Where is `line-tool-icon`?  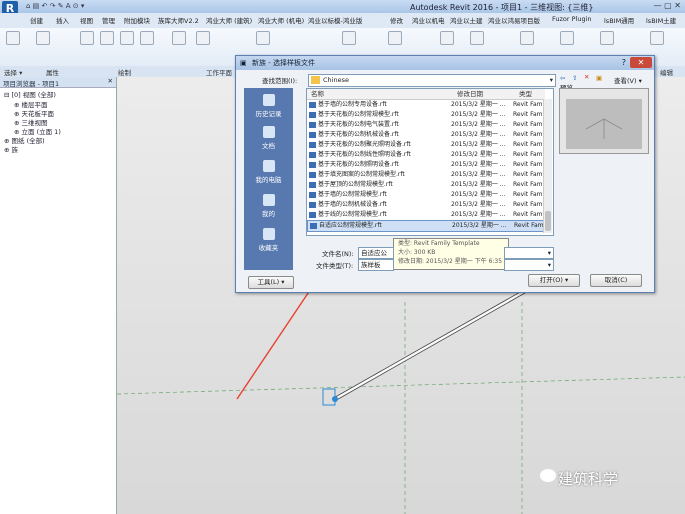
line-tool-icon is located at coordinates (87, 38).